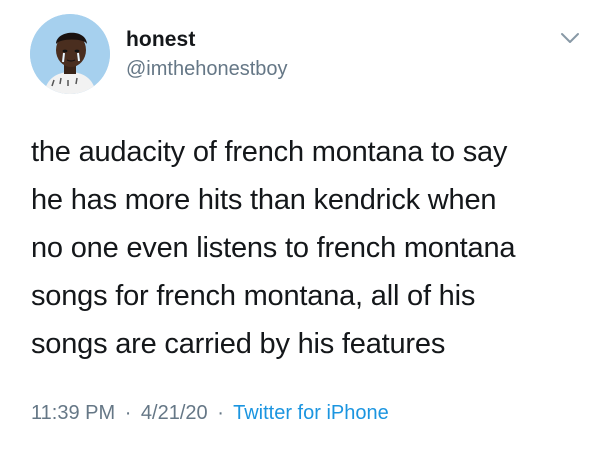 The image size is (595, 452). I want to click on tweet-date: 4/21/20, so click(174, 413).